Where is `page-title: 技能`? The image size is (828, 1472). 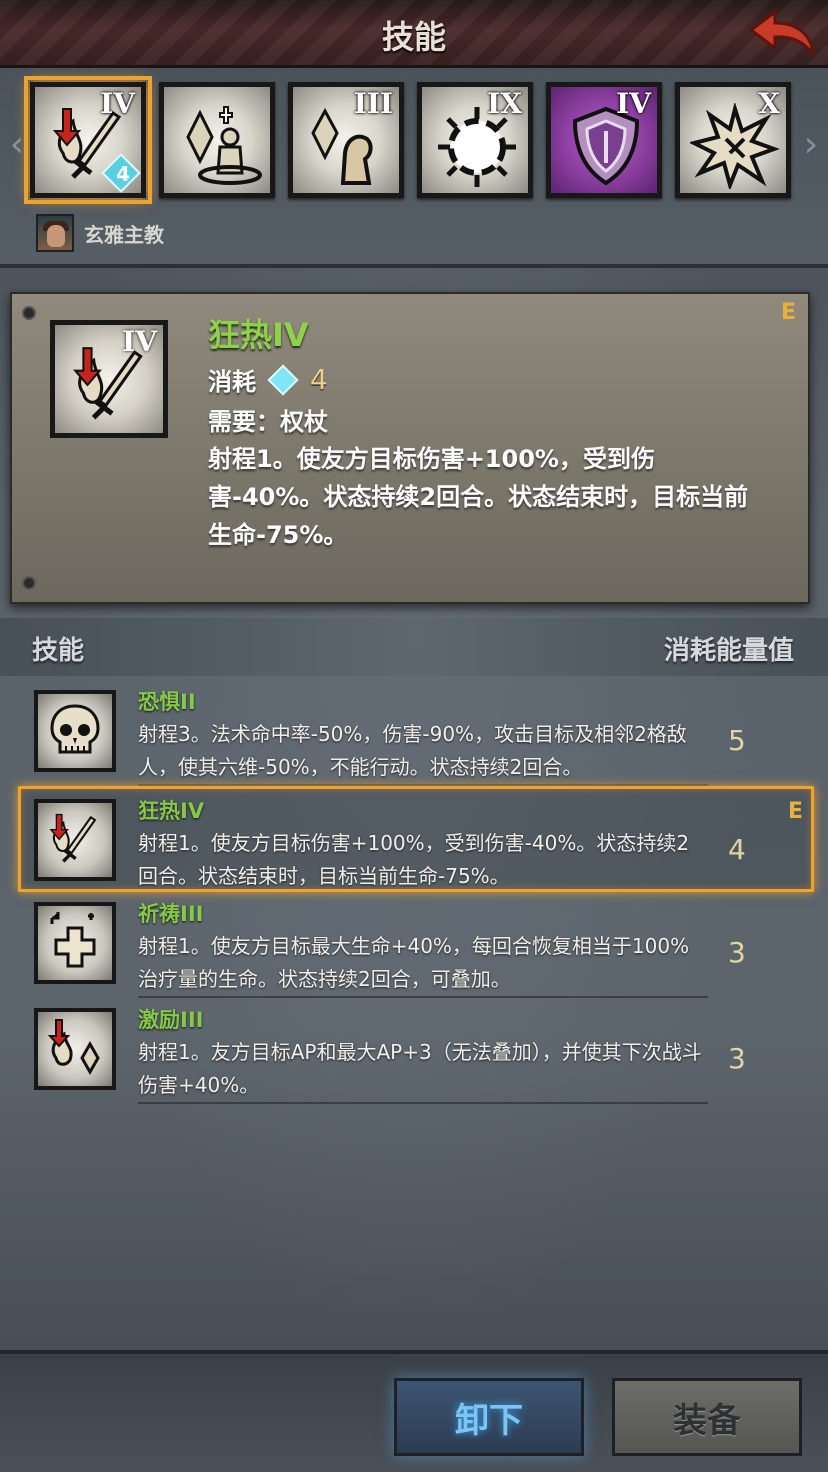
page-title: 技能 is located at coordinates (413, 37).